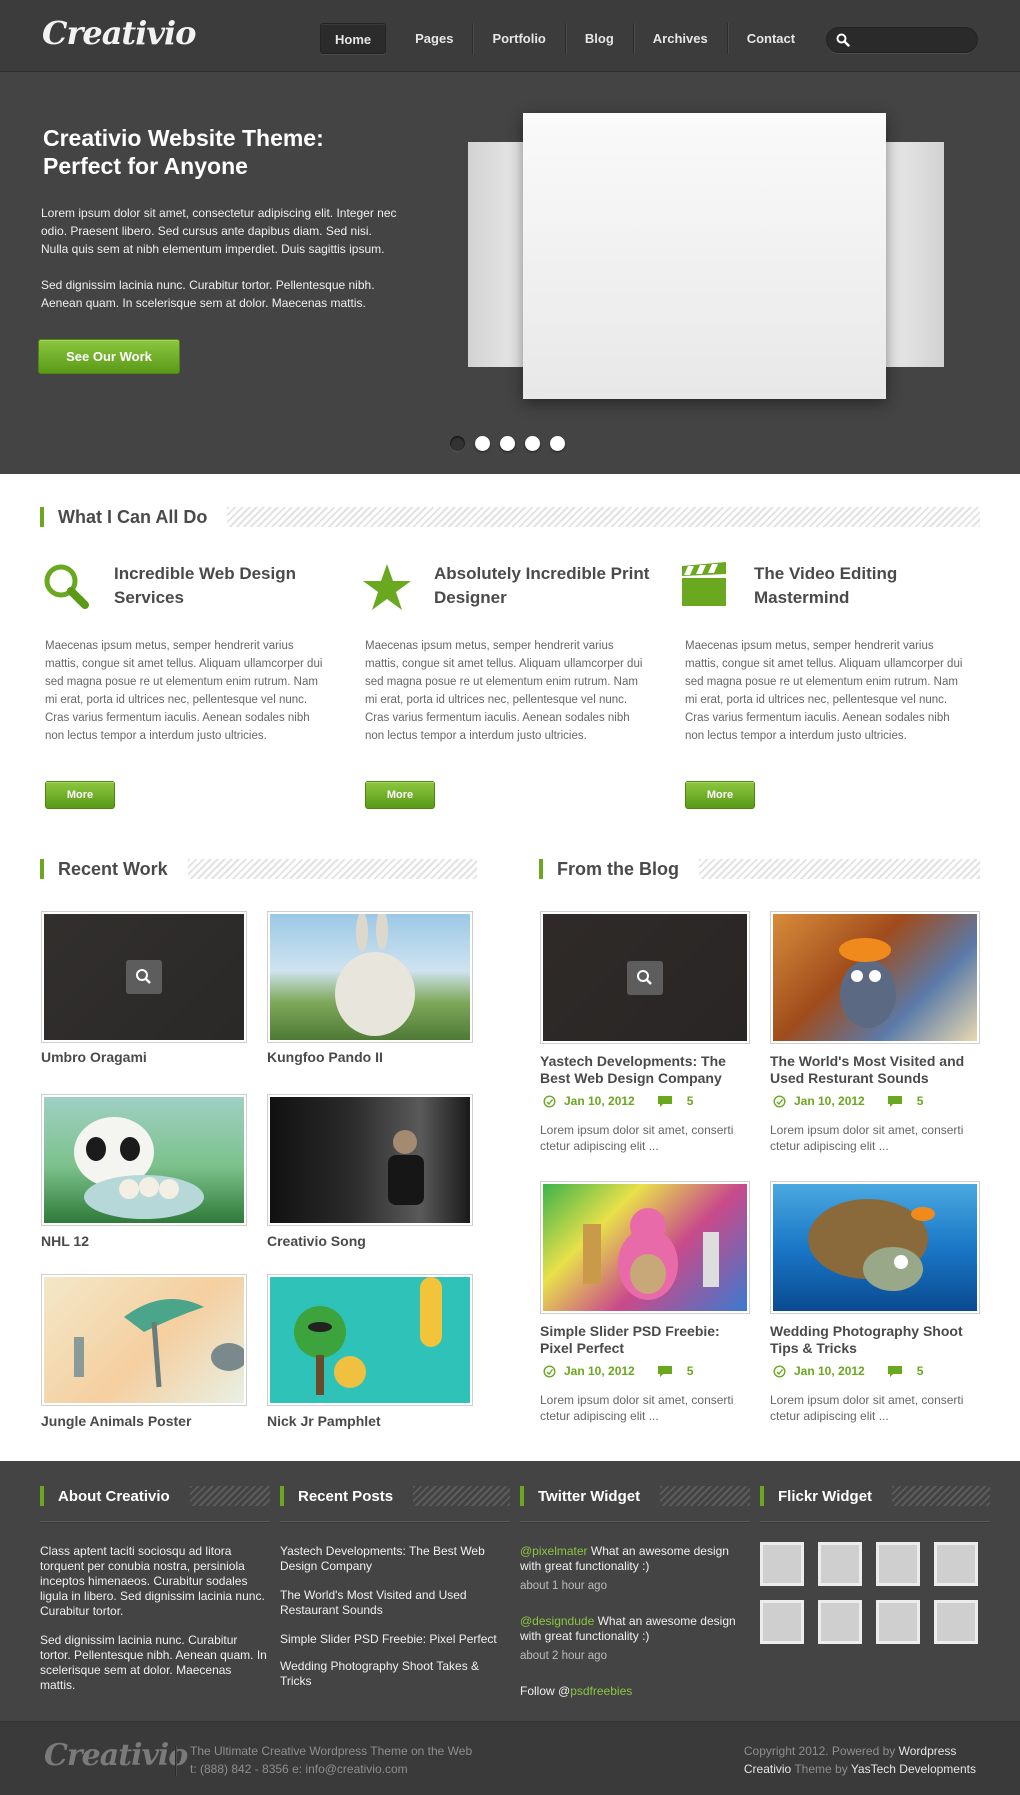 Image resolution: width=1020 pixels, height=1795 pixels. What do you see at coordinates (510, 517) in the screenshot?
I see `services-heading: What I Can All Do` at bounding box center [510, 517].